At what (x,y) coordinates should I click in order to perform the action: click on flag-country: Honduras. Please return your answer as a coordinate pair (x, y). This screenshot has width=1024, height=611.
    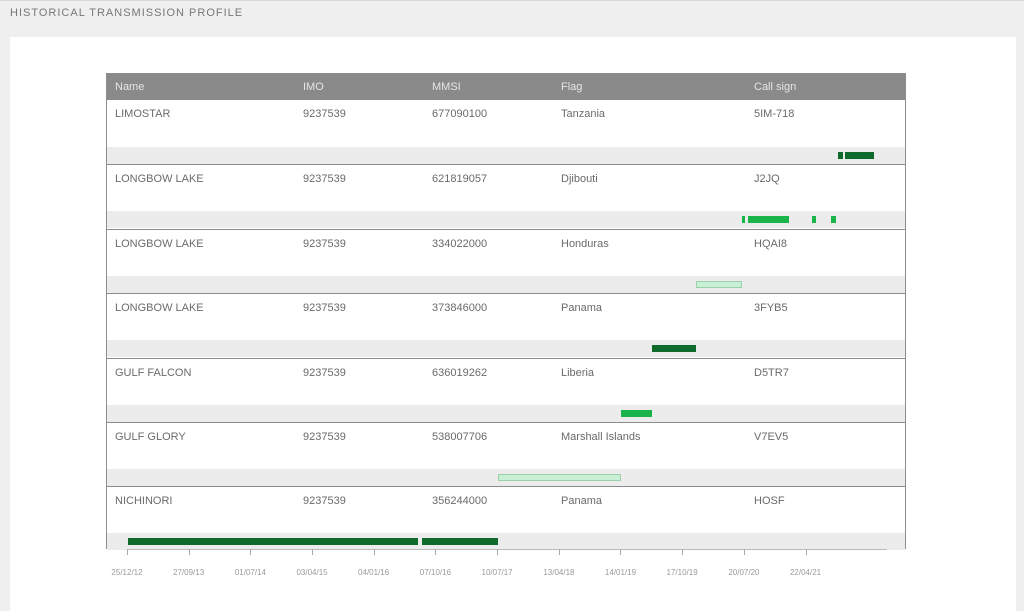
    Looking at the image, I should click on (585, 243).